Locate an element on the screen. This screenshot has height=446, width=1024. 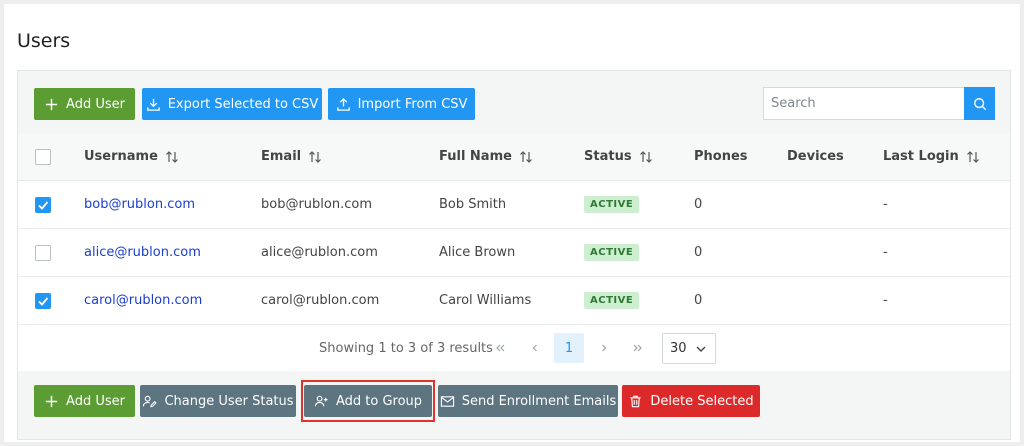
header-last-login-label: Last Login is located at coordinates (921, 156).